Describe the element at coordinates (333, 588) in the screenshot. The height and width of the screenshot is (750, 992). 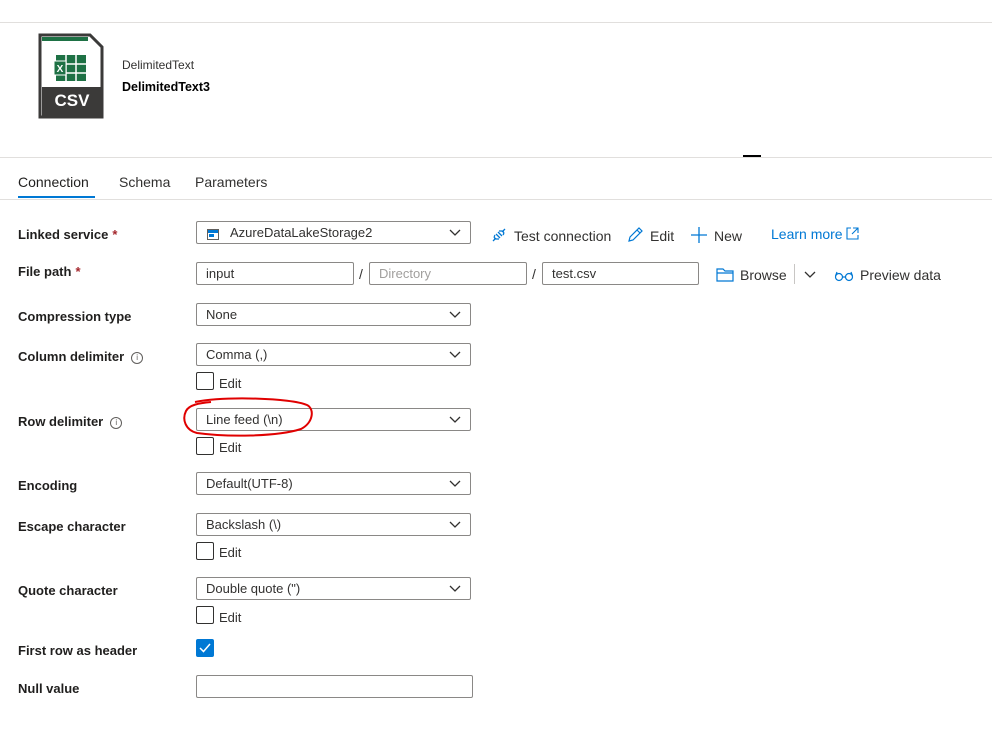
I see `quote-character-dropdown: Double quote (")` at that location.